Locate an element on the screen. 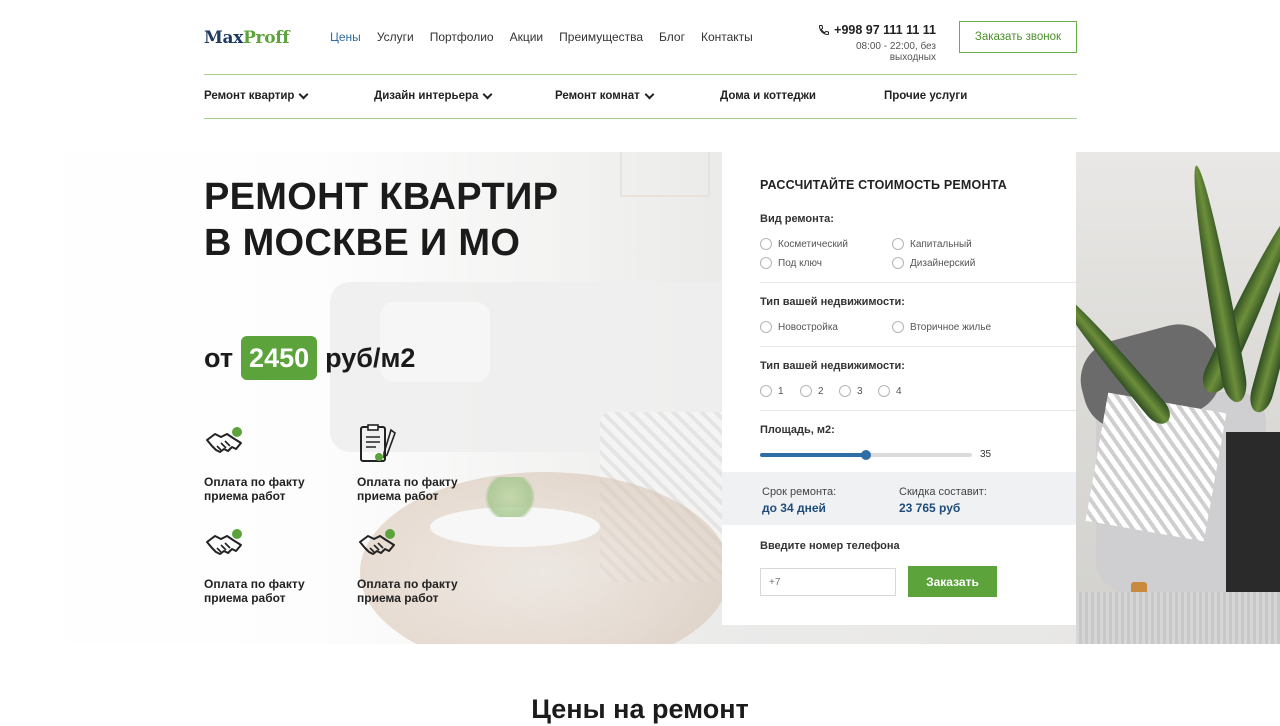  phone-line: +998 97 111 11 11 is located at coordinates (876, 30).